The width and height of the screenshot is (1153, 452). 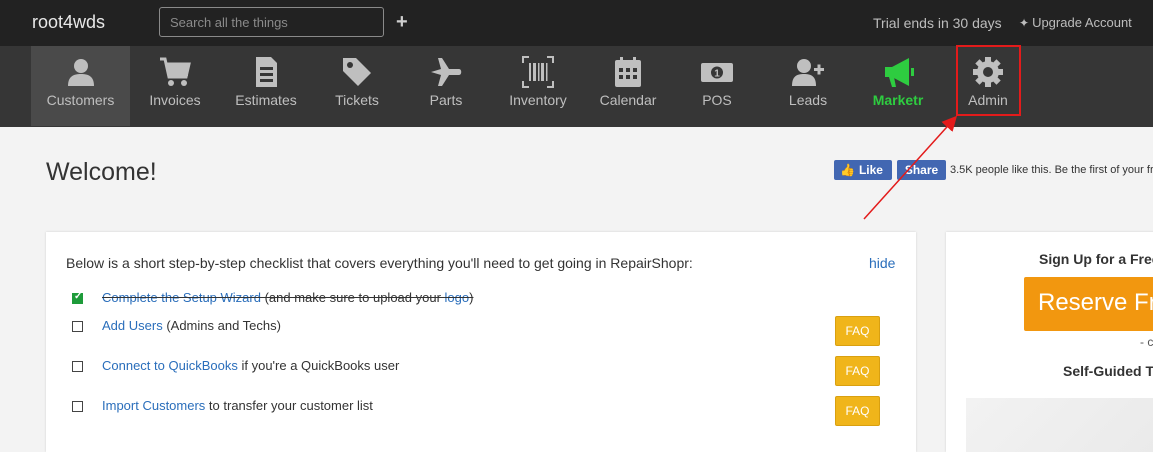 What do you see at coordinates (357, 100) in the screenshot?
I see `nav-label: Tickets` at bounding box center [357, 100].